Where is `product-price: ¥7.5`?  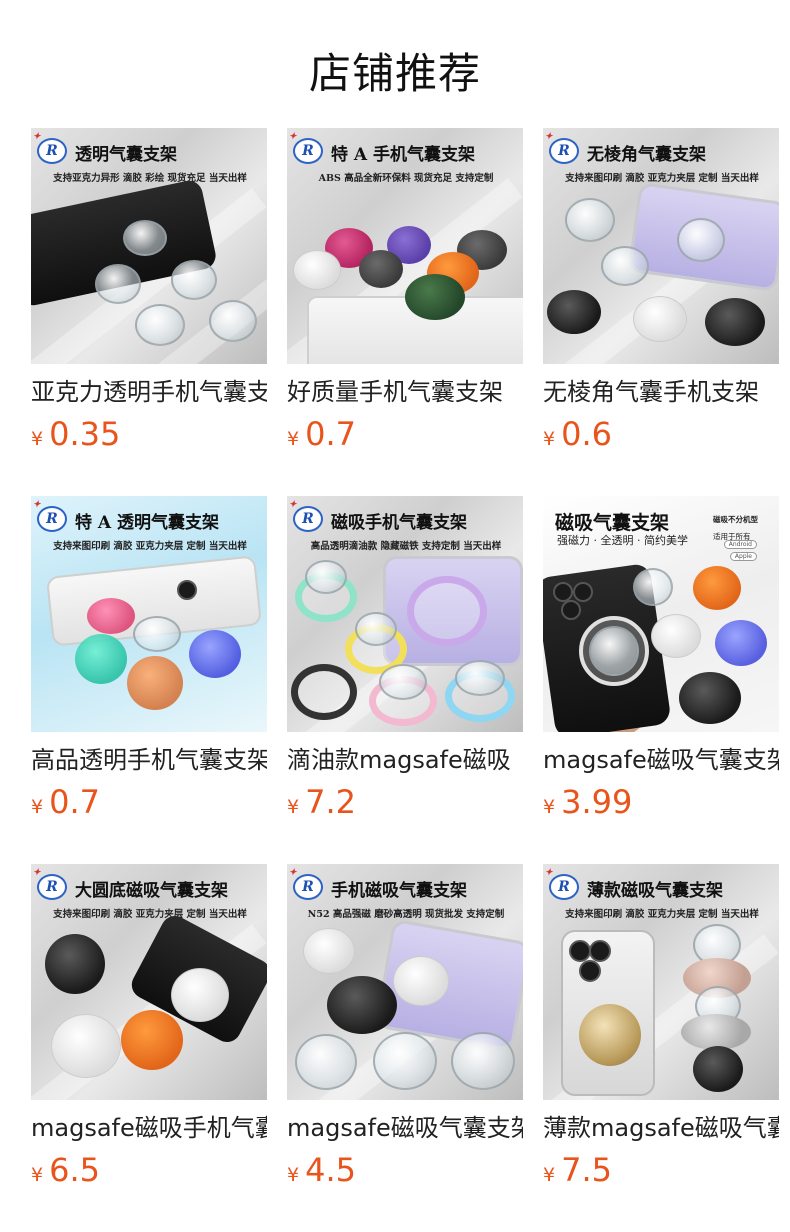
product-price: ¥7.5 is located at coordinates (577, 1170).